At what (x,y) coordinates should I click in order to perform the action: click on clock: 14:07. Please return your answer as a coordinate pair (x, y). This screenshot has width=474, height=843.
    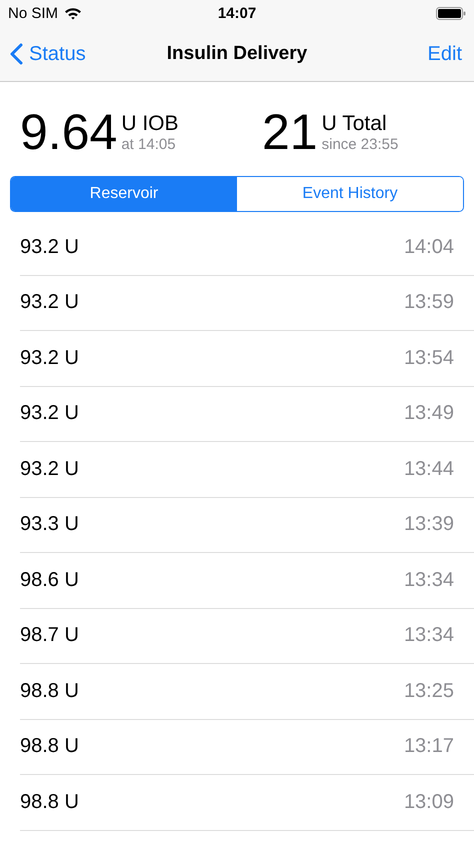
    Looking at the image, I should click on (237, 13).